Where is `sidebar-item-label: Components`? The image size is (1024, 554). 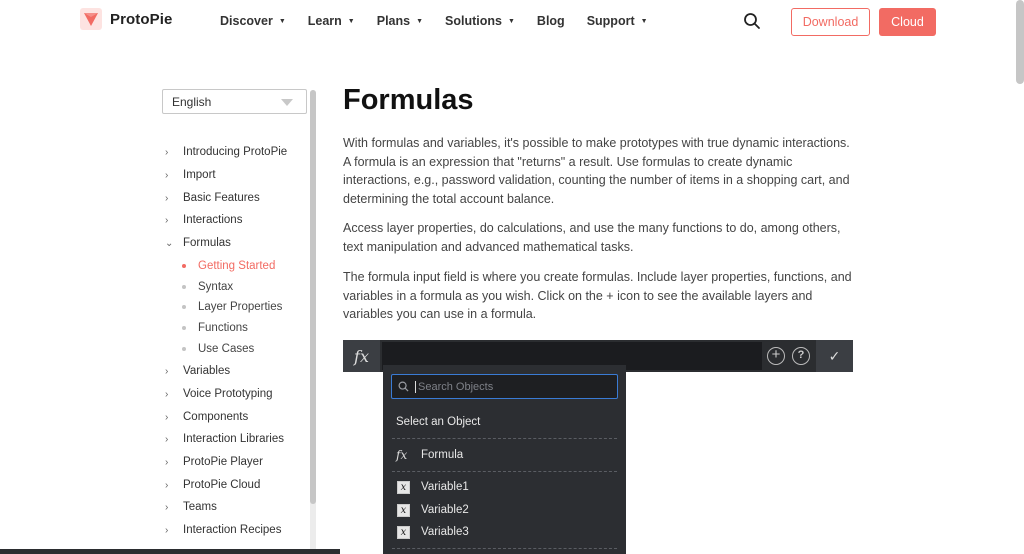 sidebar-item-label: Components is located at coordinates (216, 417).